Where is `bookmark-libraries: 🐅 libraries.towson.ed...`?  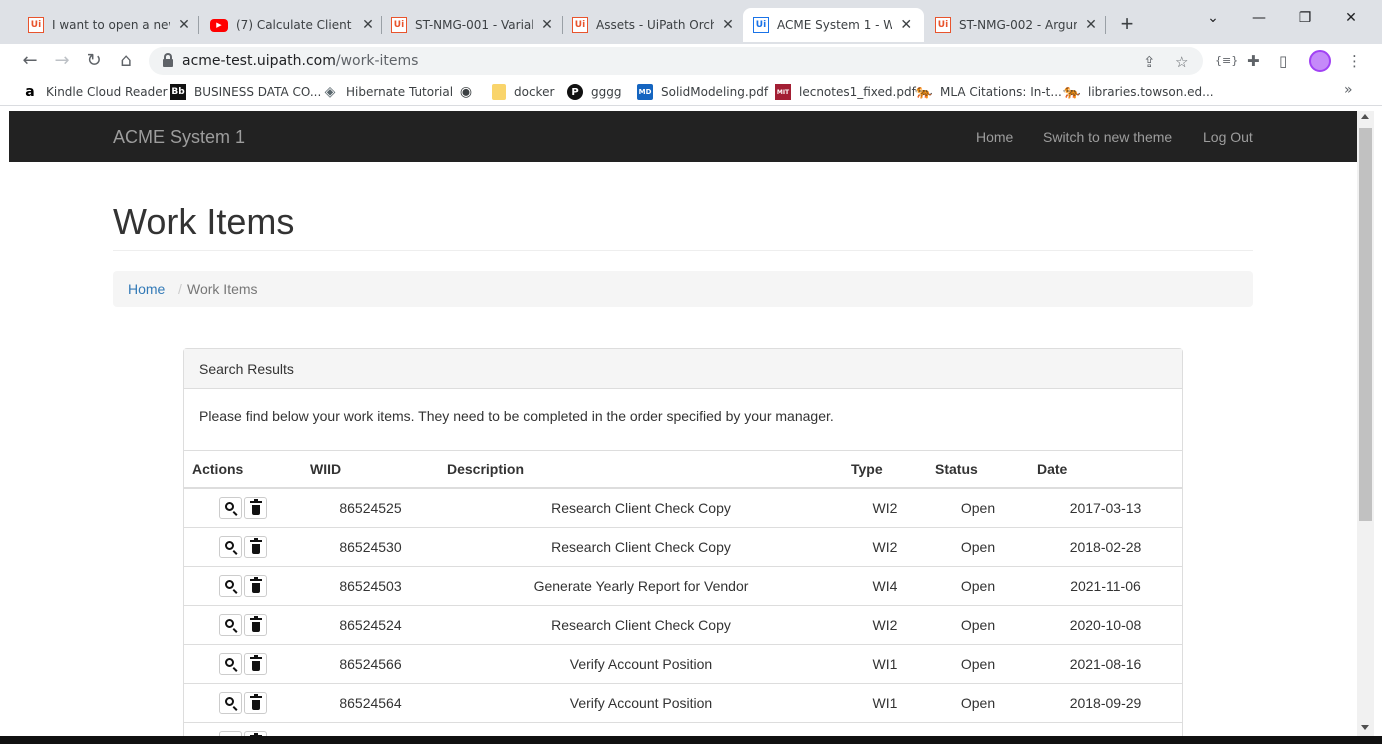 bookmark-libraries: 🐅 libraries.towson.ed... is located at coordinates (1138, 92).